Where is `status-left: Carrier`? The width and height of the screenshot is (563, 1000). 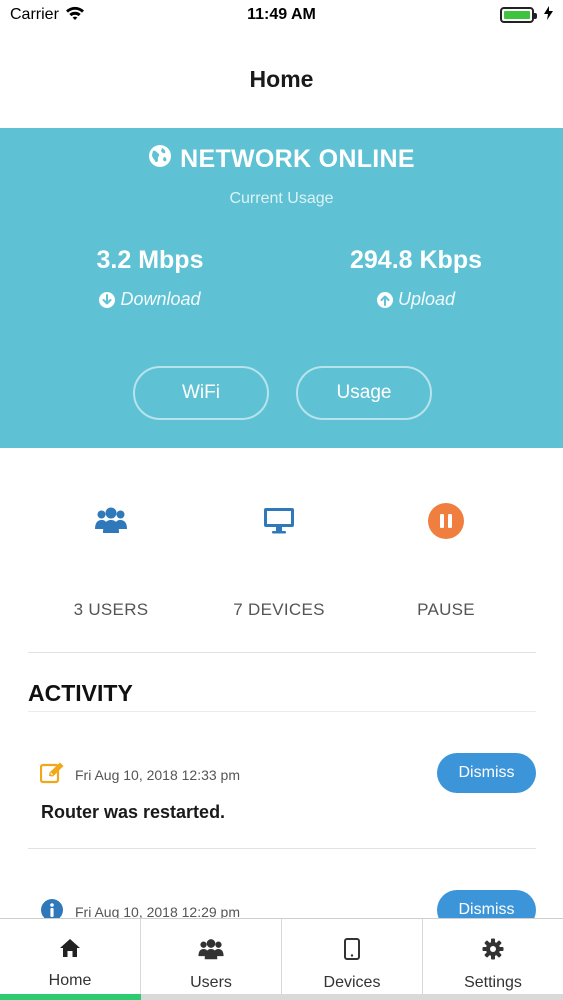
status-left: Carrier is located at coordinates (47, 15).